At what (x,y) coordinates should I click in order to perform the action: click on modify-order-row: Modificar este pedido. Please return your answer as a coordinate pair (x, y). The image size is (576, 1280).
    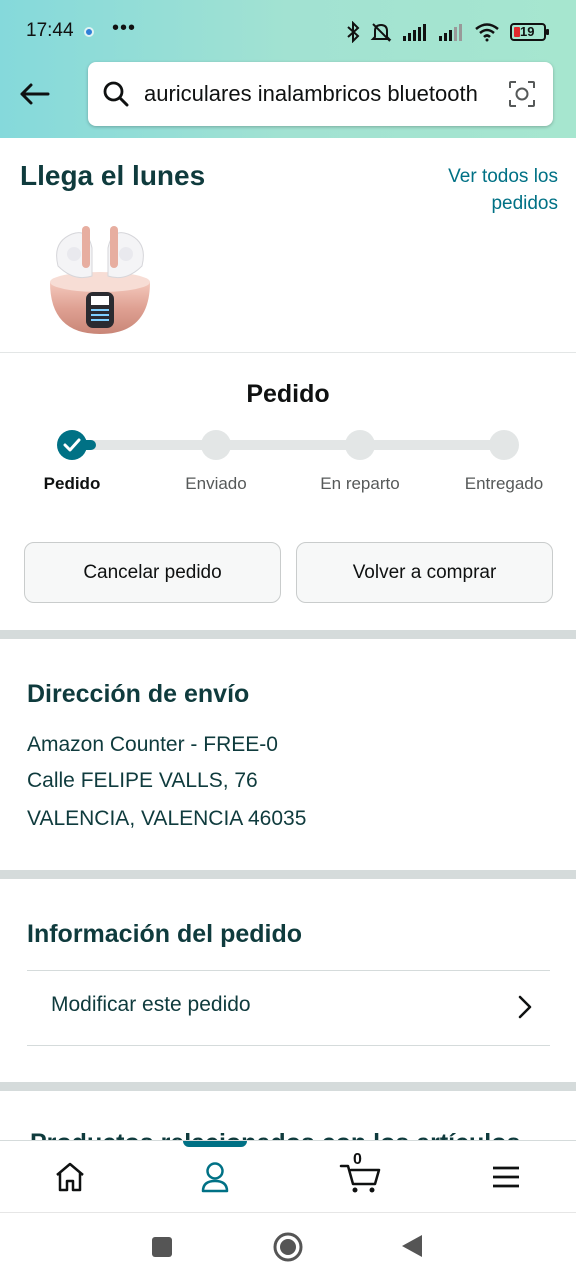
    Looking at the image, I should click on (288, 1008).